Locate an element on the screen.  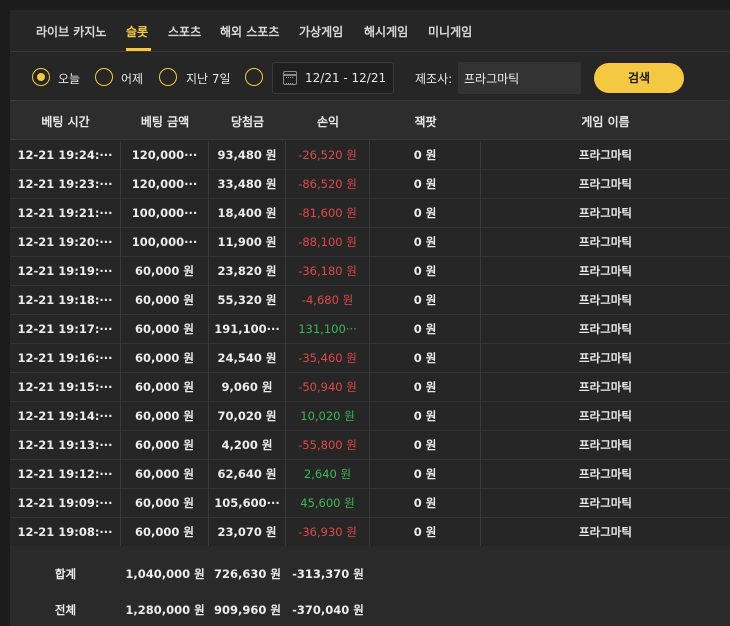
date-range-picker: 12/21 - 12/21 is located at coordinates (333, 78).